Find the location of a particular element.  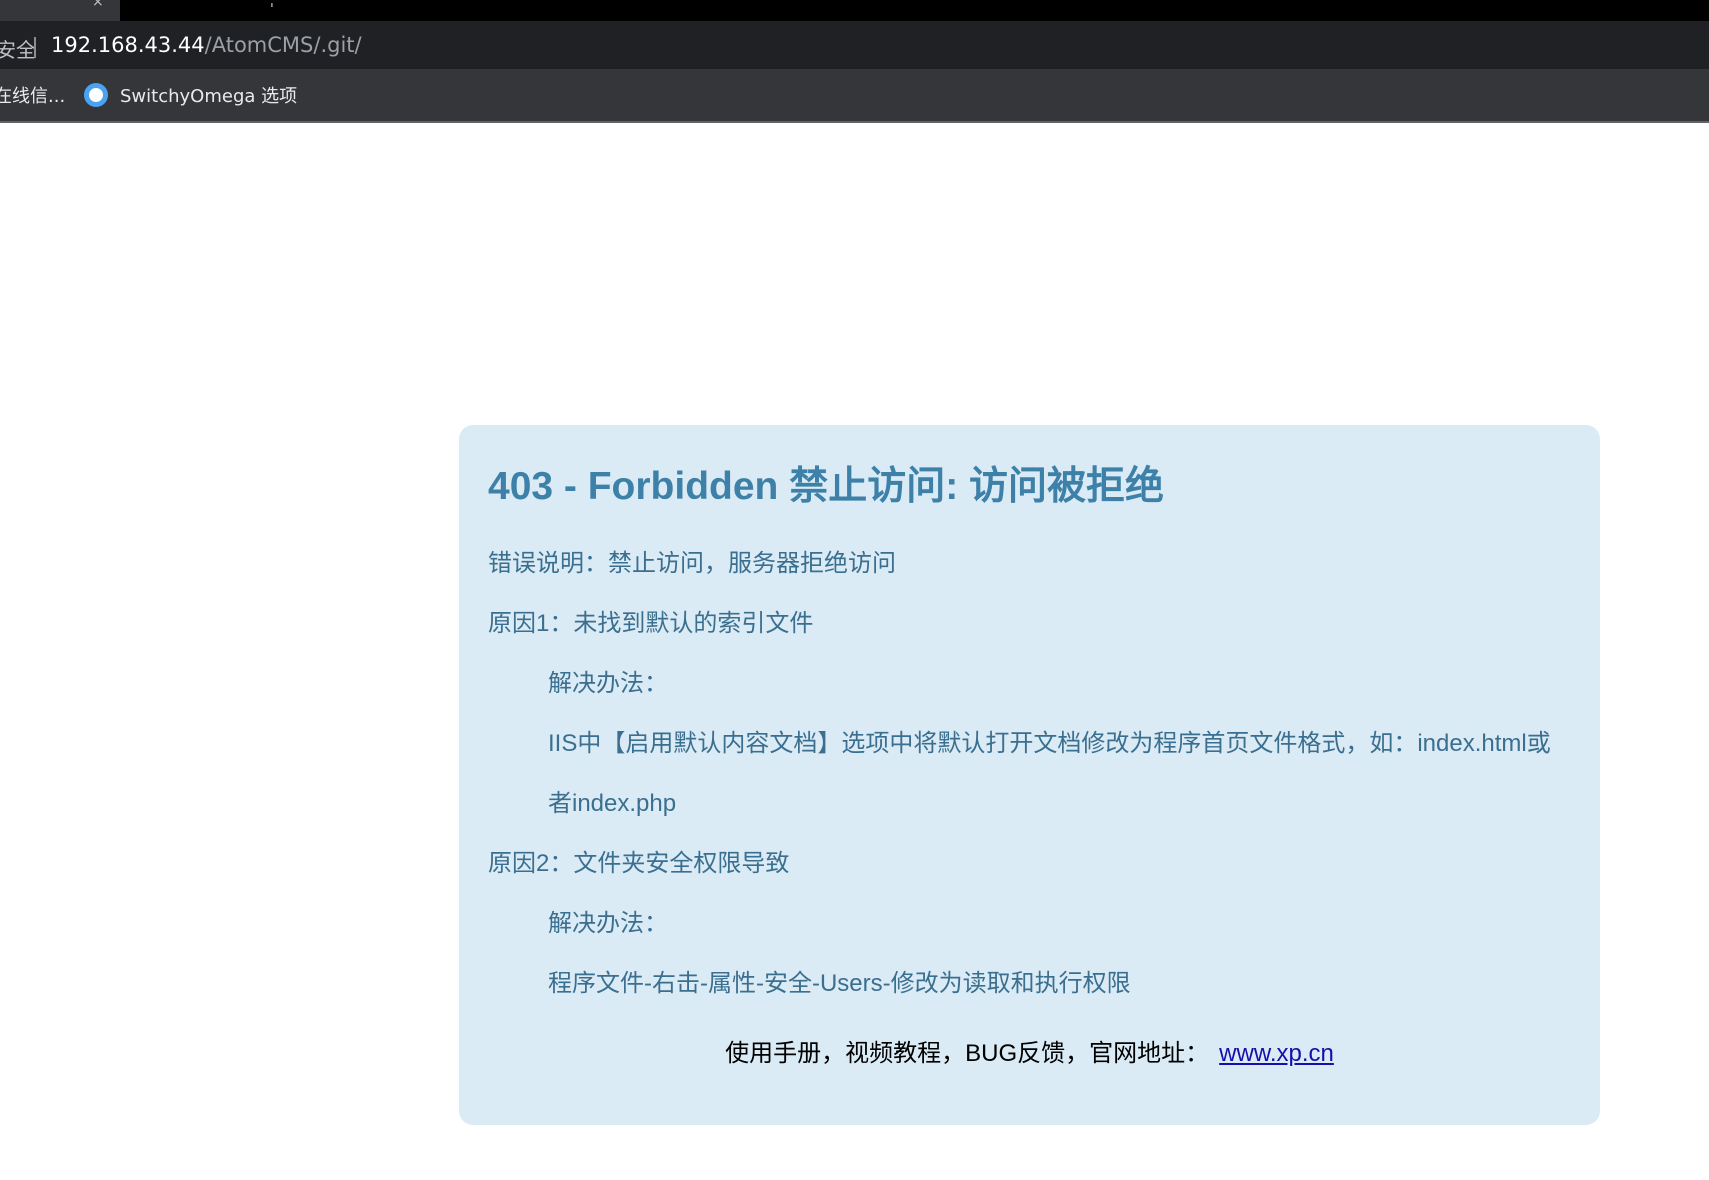

solution-text-1-cont: 者index.php is located at coordinates (612, 803).